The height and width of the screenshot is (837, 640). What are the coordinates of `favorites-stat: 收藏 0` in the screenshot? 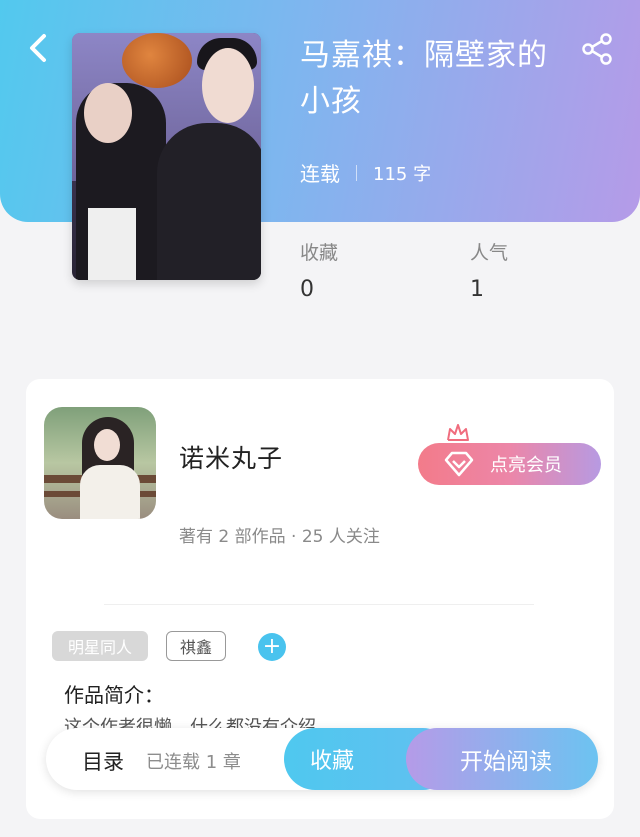 It's located at (319, 270).